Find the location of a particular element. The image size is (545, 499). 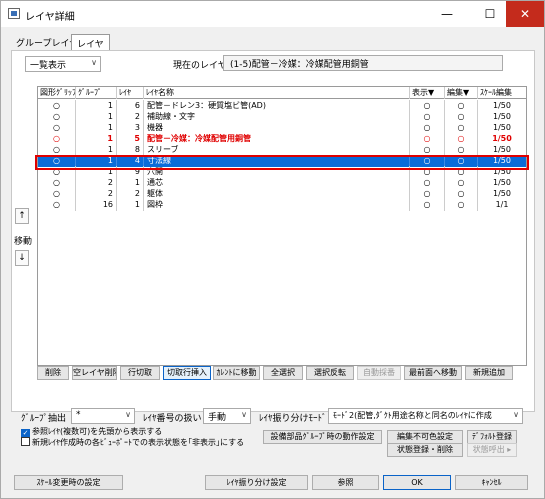

default-register-button: ﾃﾞﾌｫﾙﾄ登録 is located at coordinates (492, 437).